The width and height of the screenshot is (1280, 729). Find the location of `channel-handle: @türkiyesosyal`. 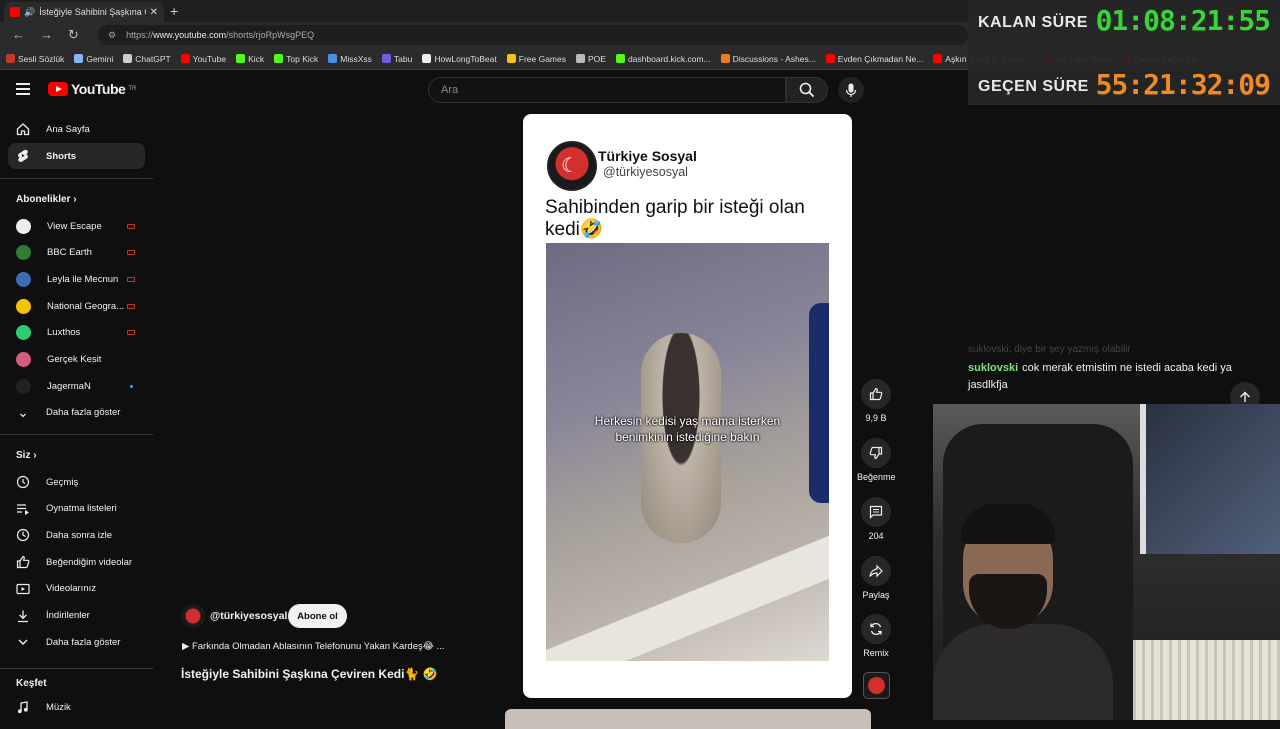

channel-handle: @türkiyesosyal is located at coordinates (248, 616).